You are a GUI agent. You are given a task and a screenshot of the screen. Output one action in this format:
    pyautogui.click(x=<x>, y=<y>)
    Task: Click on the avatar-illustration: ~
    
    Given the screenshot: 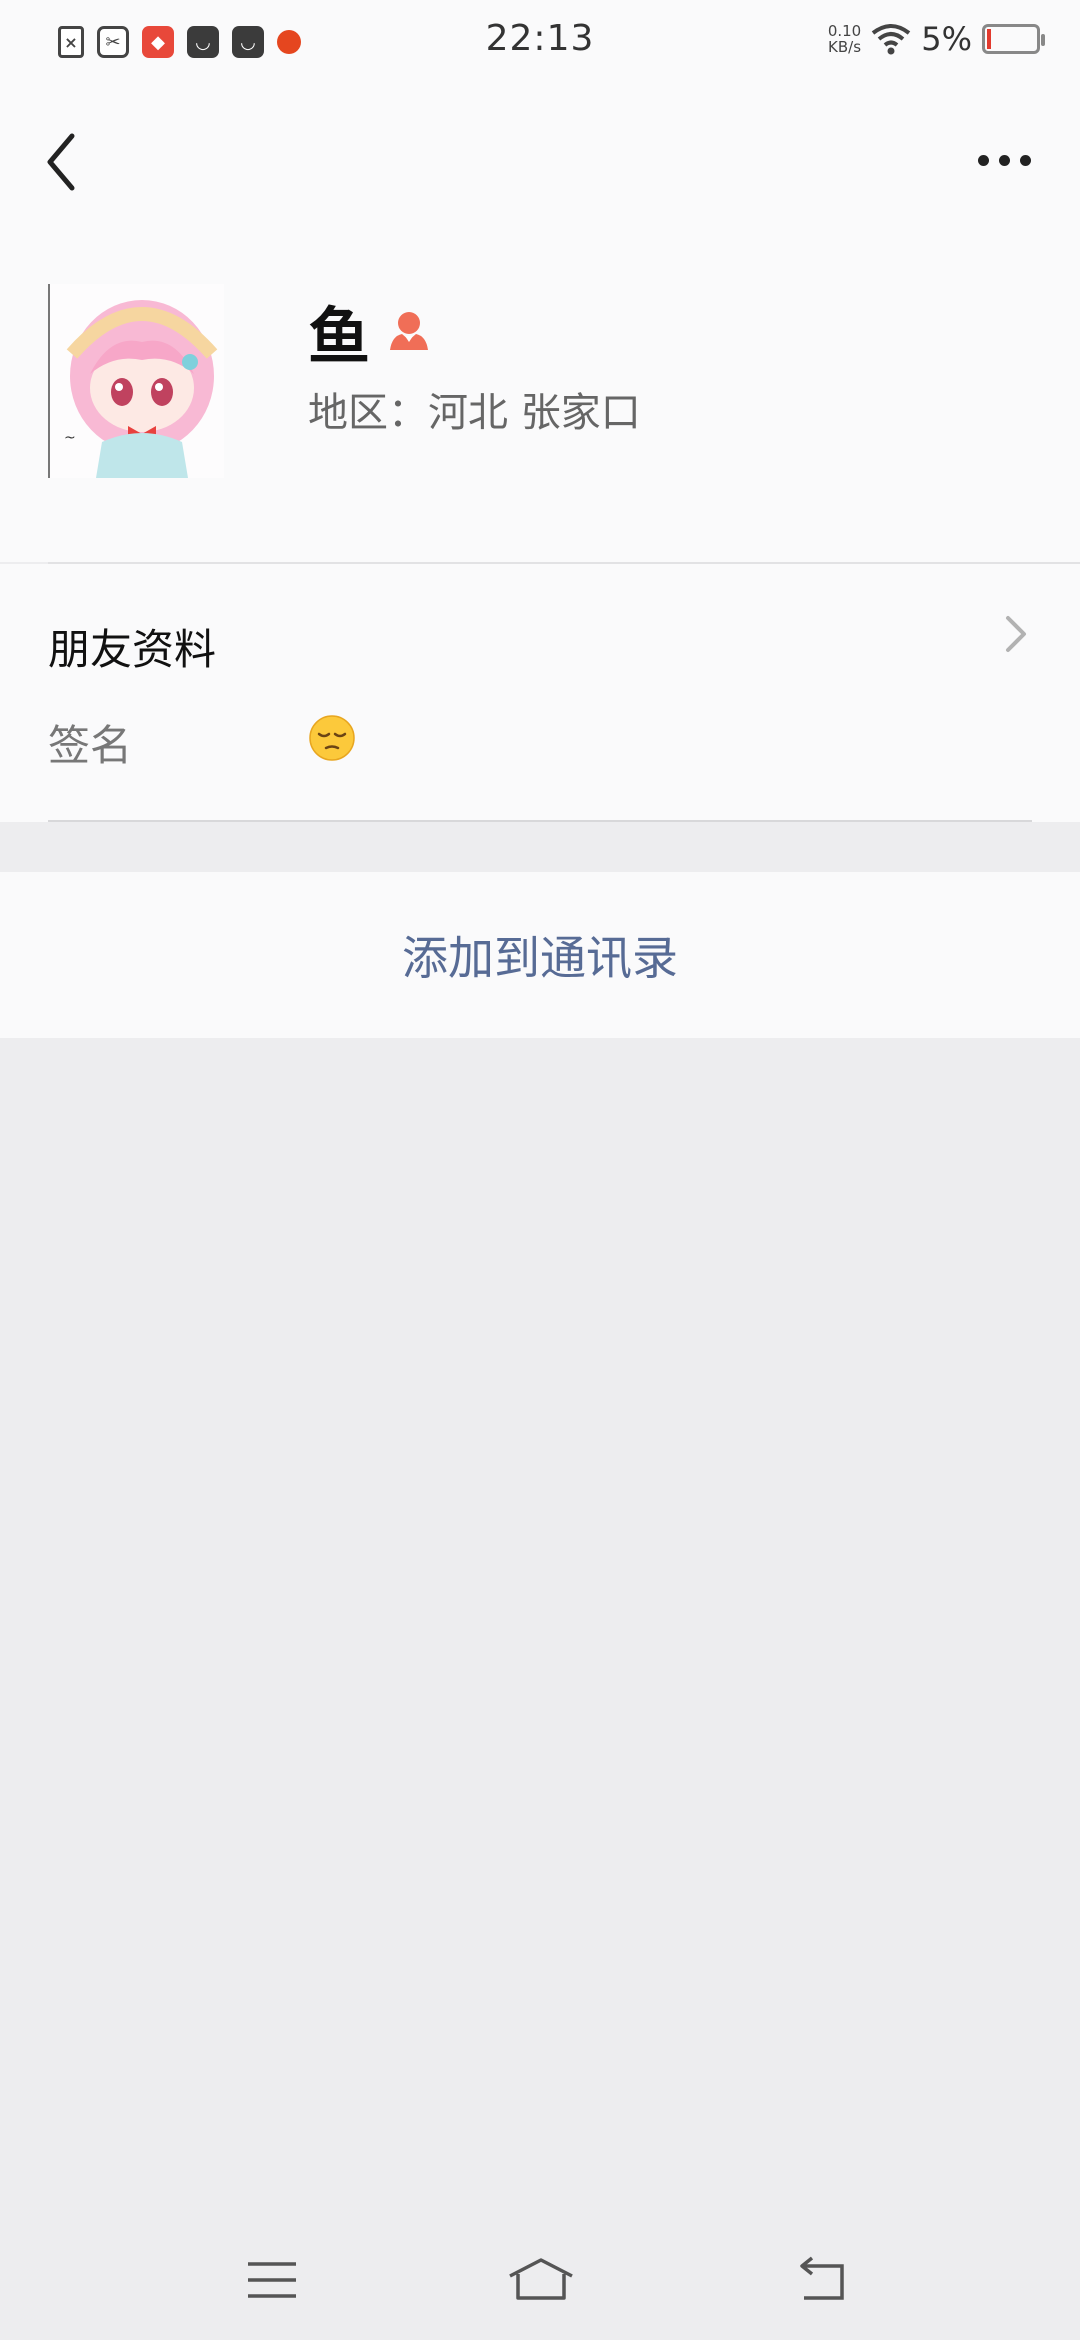 What is the action you would take?
    pyautogui.click(x=137, y=381)
    